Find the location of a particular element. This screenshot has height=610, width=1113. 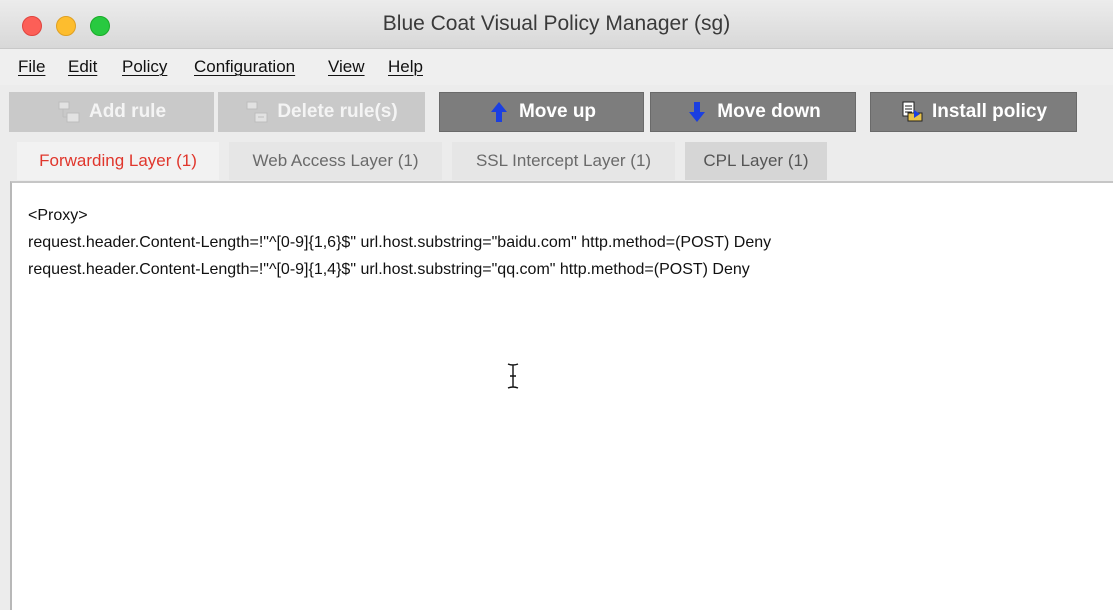

move-up-label: Move up is located at coordinates (557, 111).